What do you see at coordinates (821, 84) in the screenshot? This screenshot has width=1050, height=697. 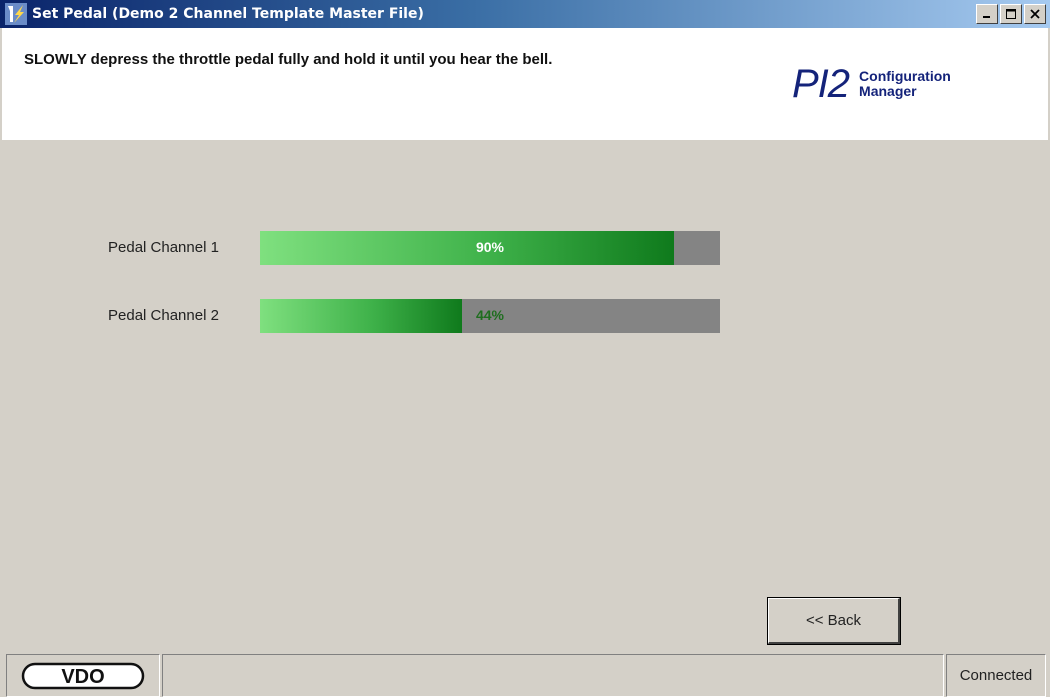 I see `logo-main: PI2` at bounding box center [821, 84].